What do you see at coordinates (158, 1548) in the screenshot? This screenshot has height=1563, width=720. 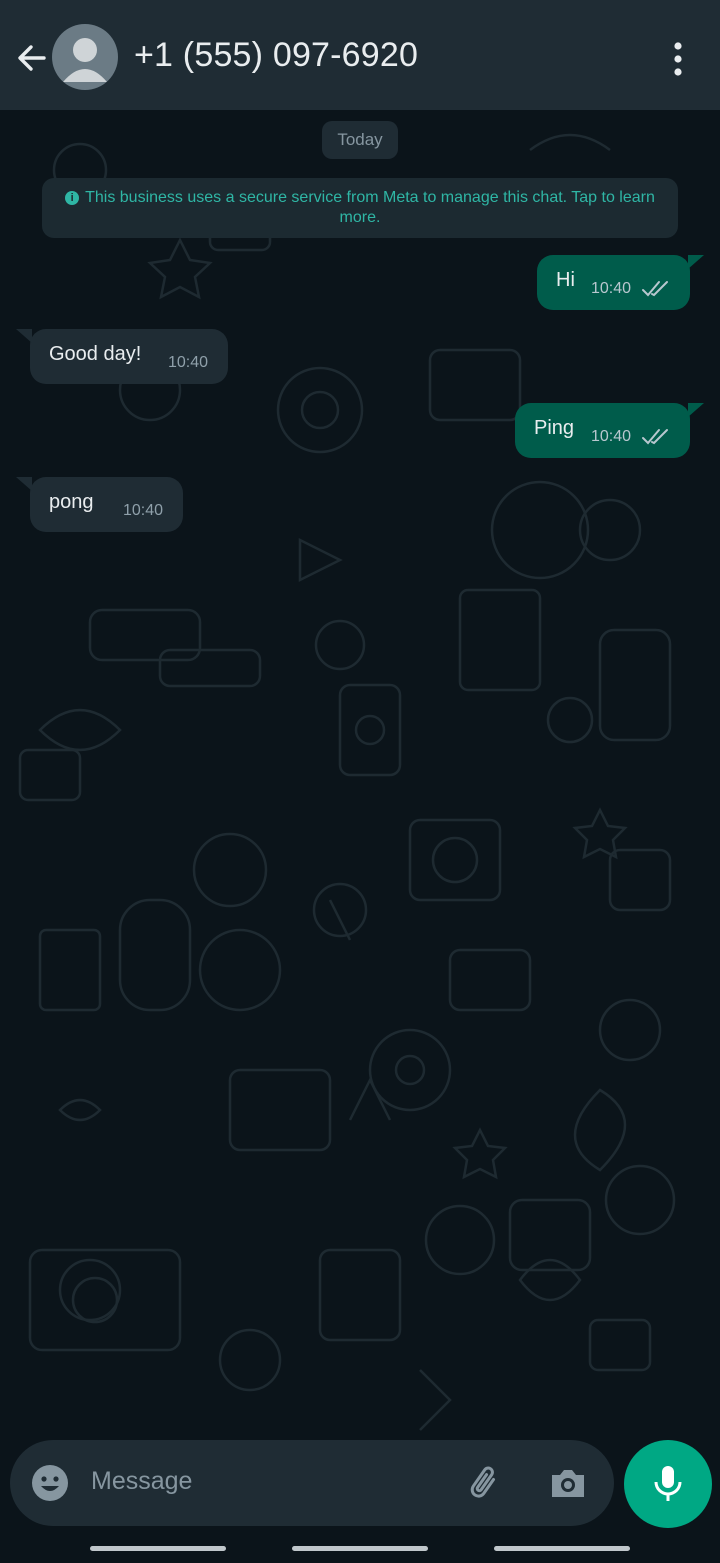 I see `nav-recents` at bounding box center [158, 1548].